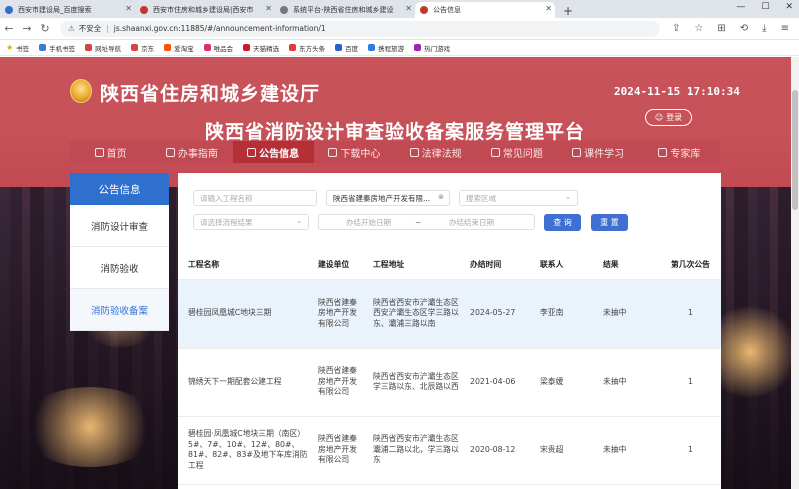 This screenshot has width=799, height=489. I want to click on bookmark-label: 热门游戏, so click(437, 48).